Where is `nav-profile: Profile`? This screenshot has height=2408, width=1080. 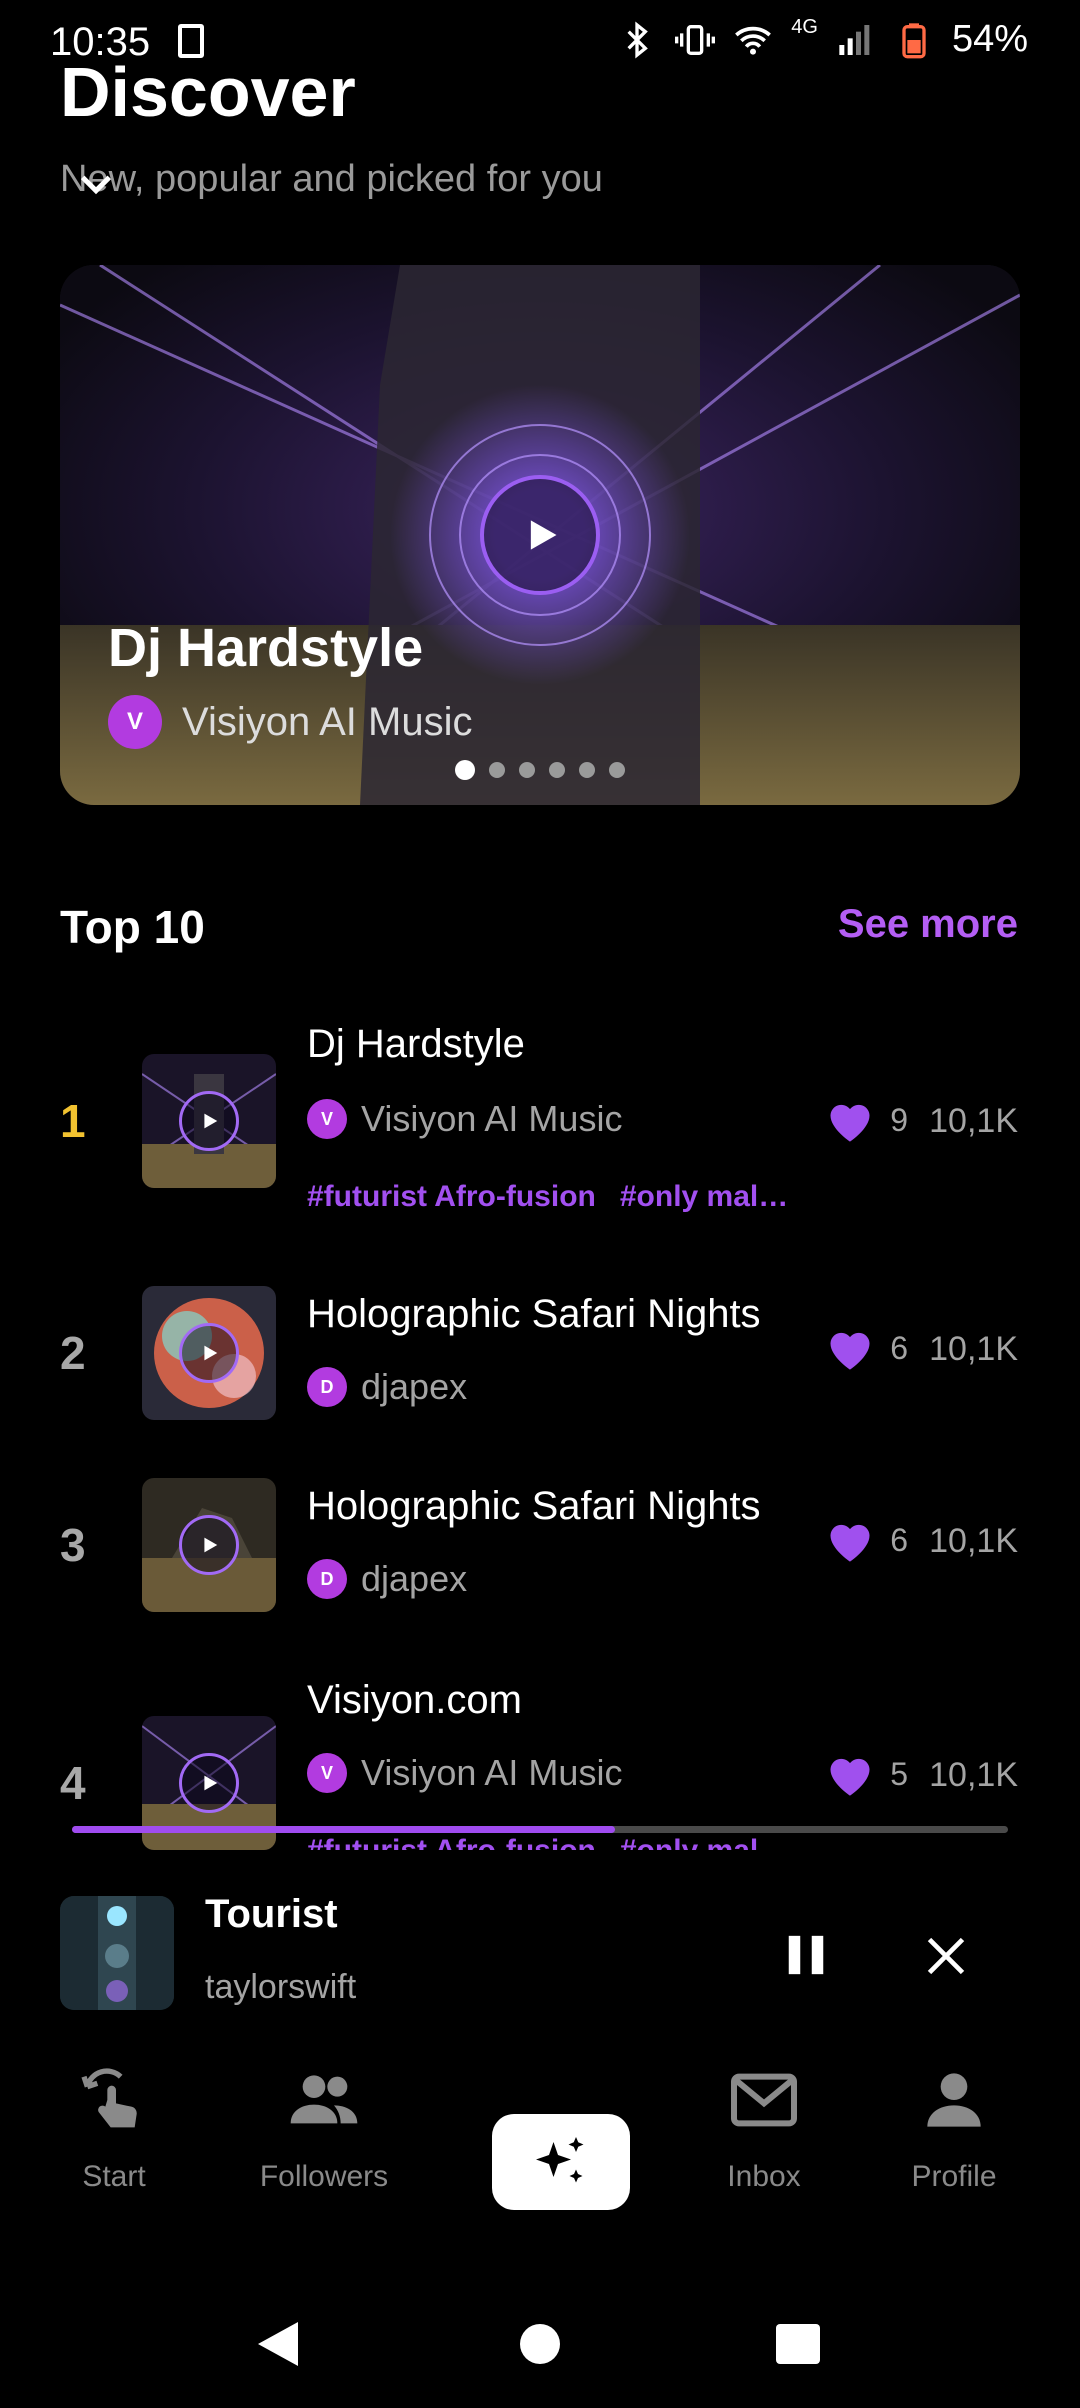
nav-profile: Profile is located at coordinates (954, 2127).